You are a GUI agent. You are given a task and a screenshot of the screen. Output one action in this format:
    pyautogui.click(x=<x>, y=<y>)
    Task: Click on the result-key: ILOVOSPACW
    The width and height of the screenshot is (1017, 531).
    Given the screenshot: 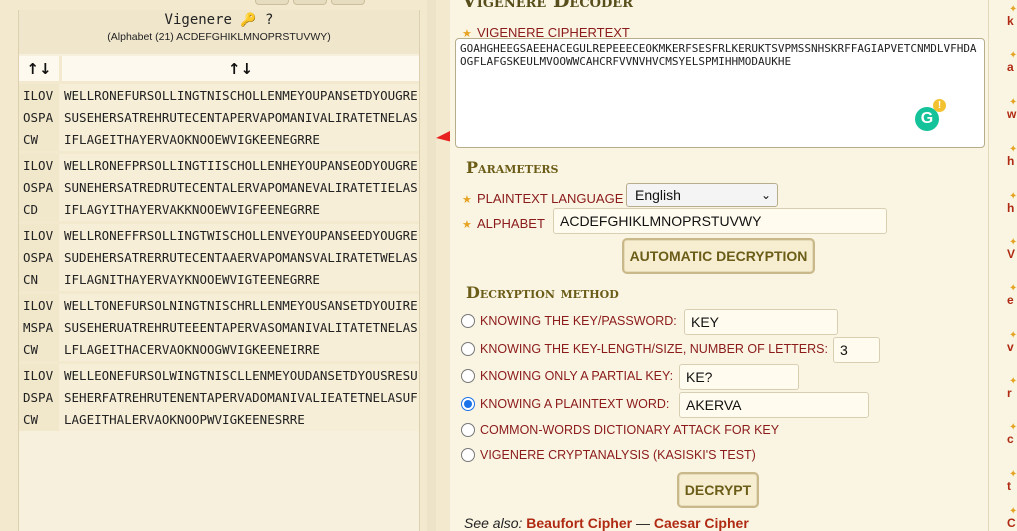 What is the action you would take?
    pyautogui.click(x=38, y=117)
    